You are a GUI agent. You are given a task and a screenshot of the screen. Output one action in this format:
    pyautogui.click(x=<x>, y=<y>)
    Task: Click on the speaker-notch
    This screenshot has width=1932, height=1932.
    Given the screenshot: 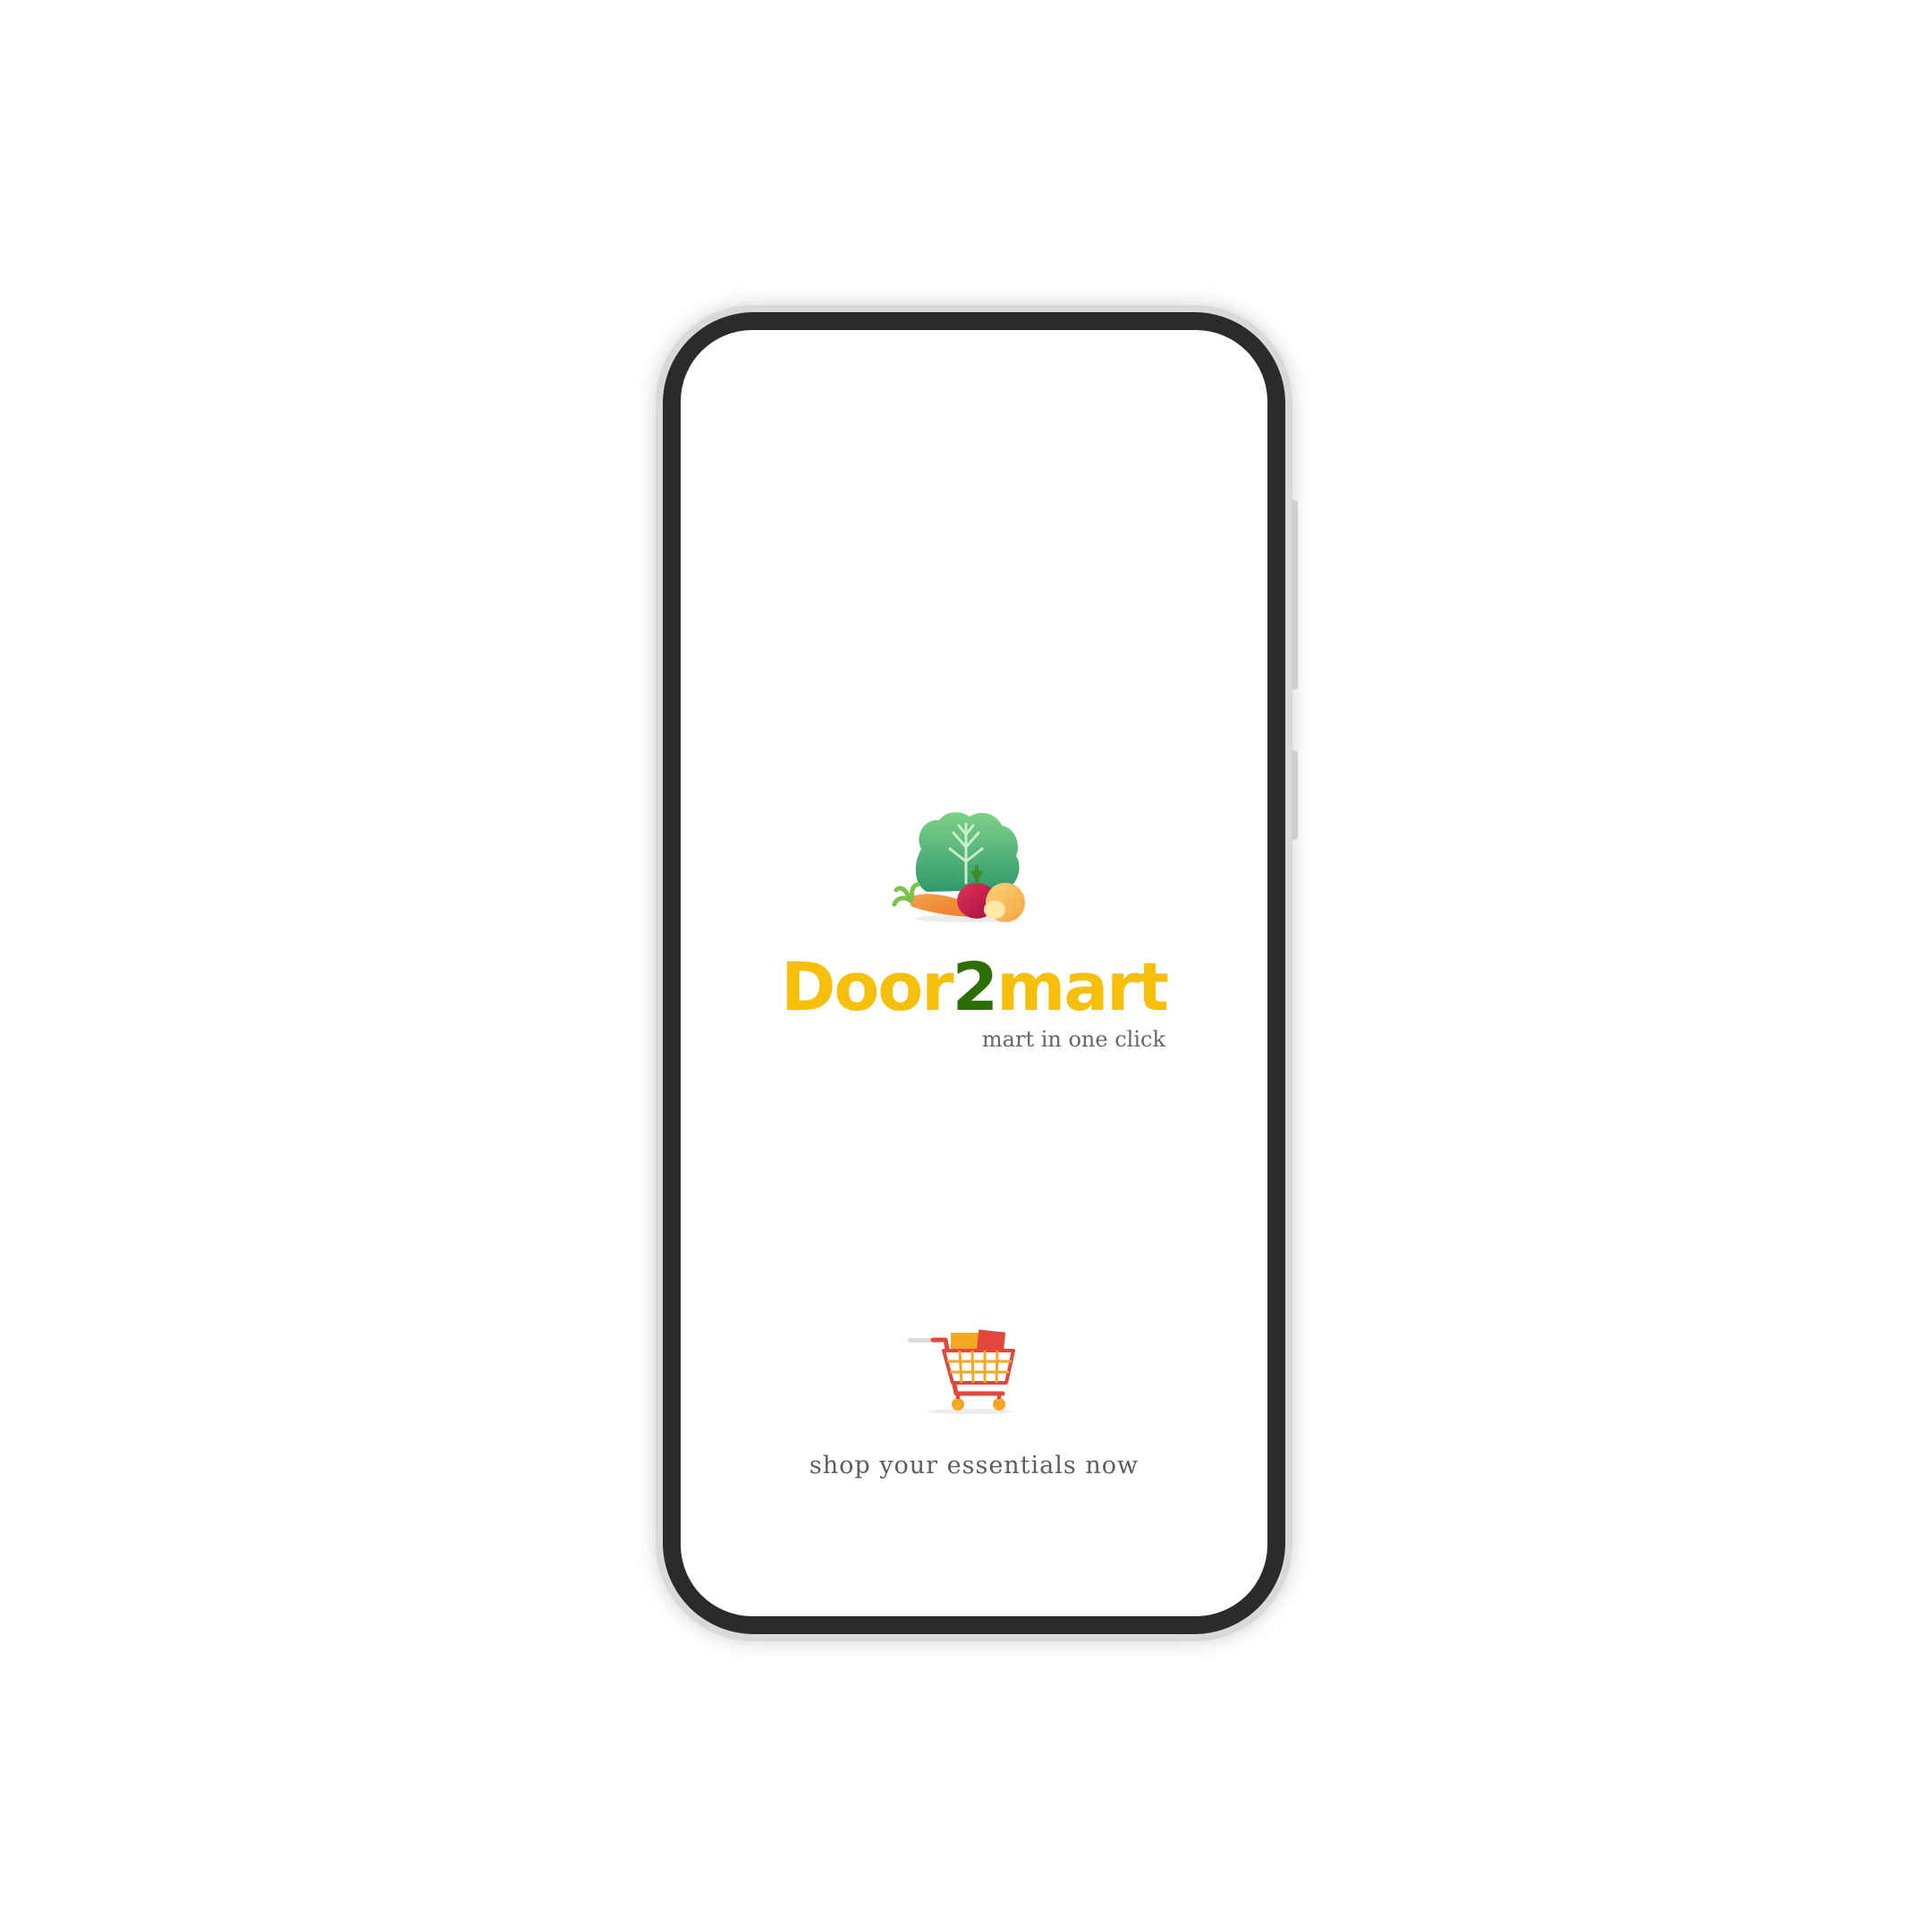 What is the action you would take?
    pyautogui.click(x=978, y=318)
    